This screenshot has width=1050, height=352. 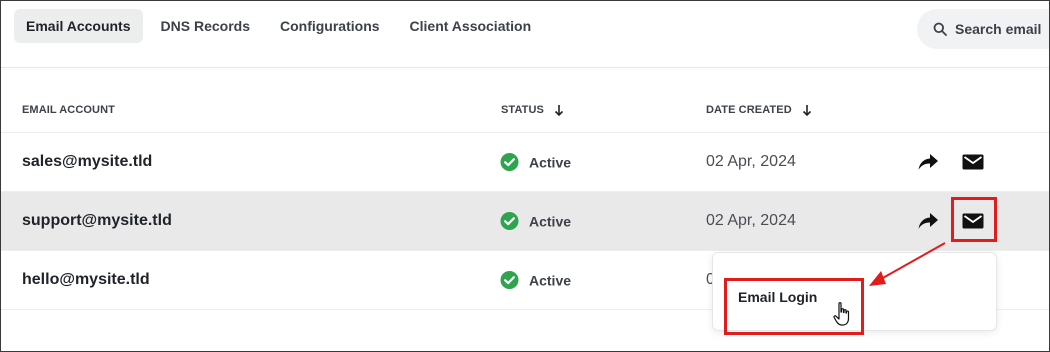 I want to click on mail-icon-highlight, so click(x=974, y=219).